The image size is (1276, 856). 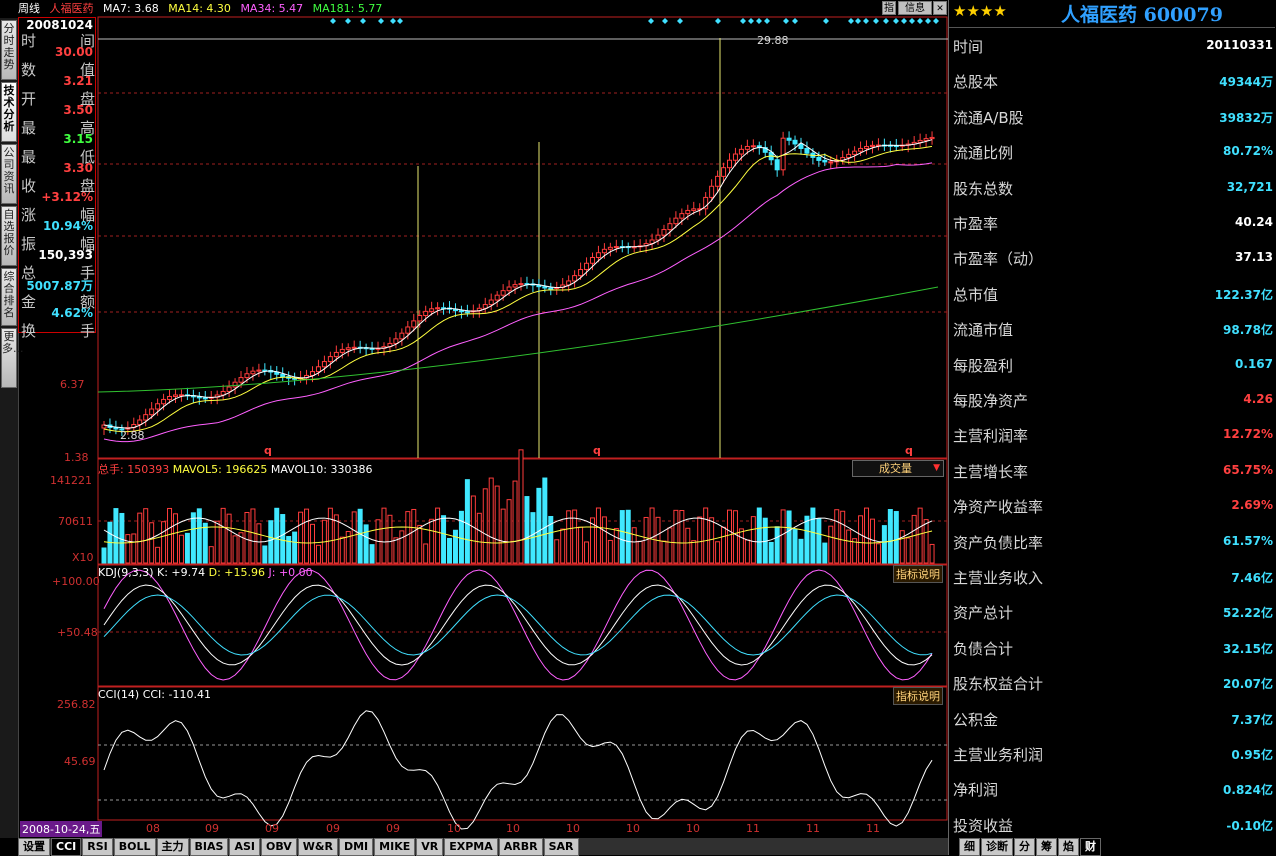 I want to click on fin-value: -0.10亿, so click(x=1249, y=825).